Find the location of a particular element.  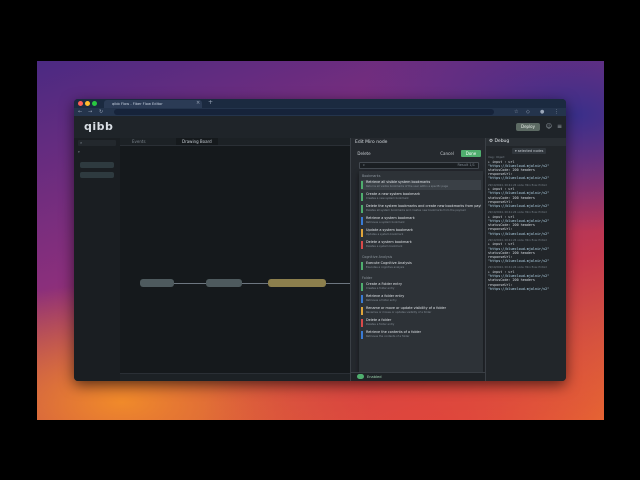

dropdown-group-header: Folder is located at coordinates (367, 278).